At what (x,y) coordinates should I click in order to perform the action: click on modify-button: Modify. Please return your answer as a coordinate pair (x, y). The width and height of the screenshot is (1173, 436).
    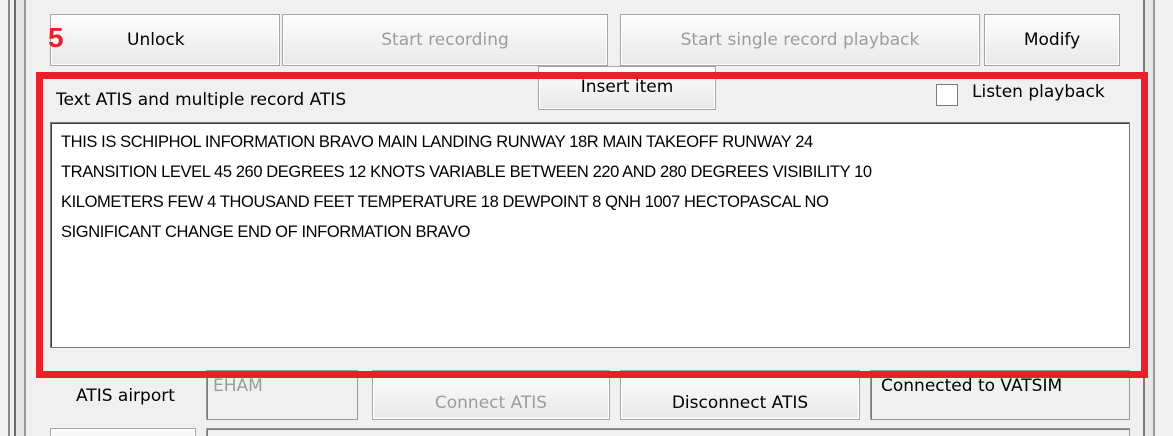
    Looking at the image, I should click on (1052, 40).